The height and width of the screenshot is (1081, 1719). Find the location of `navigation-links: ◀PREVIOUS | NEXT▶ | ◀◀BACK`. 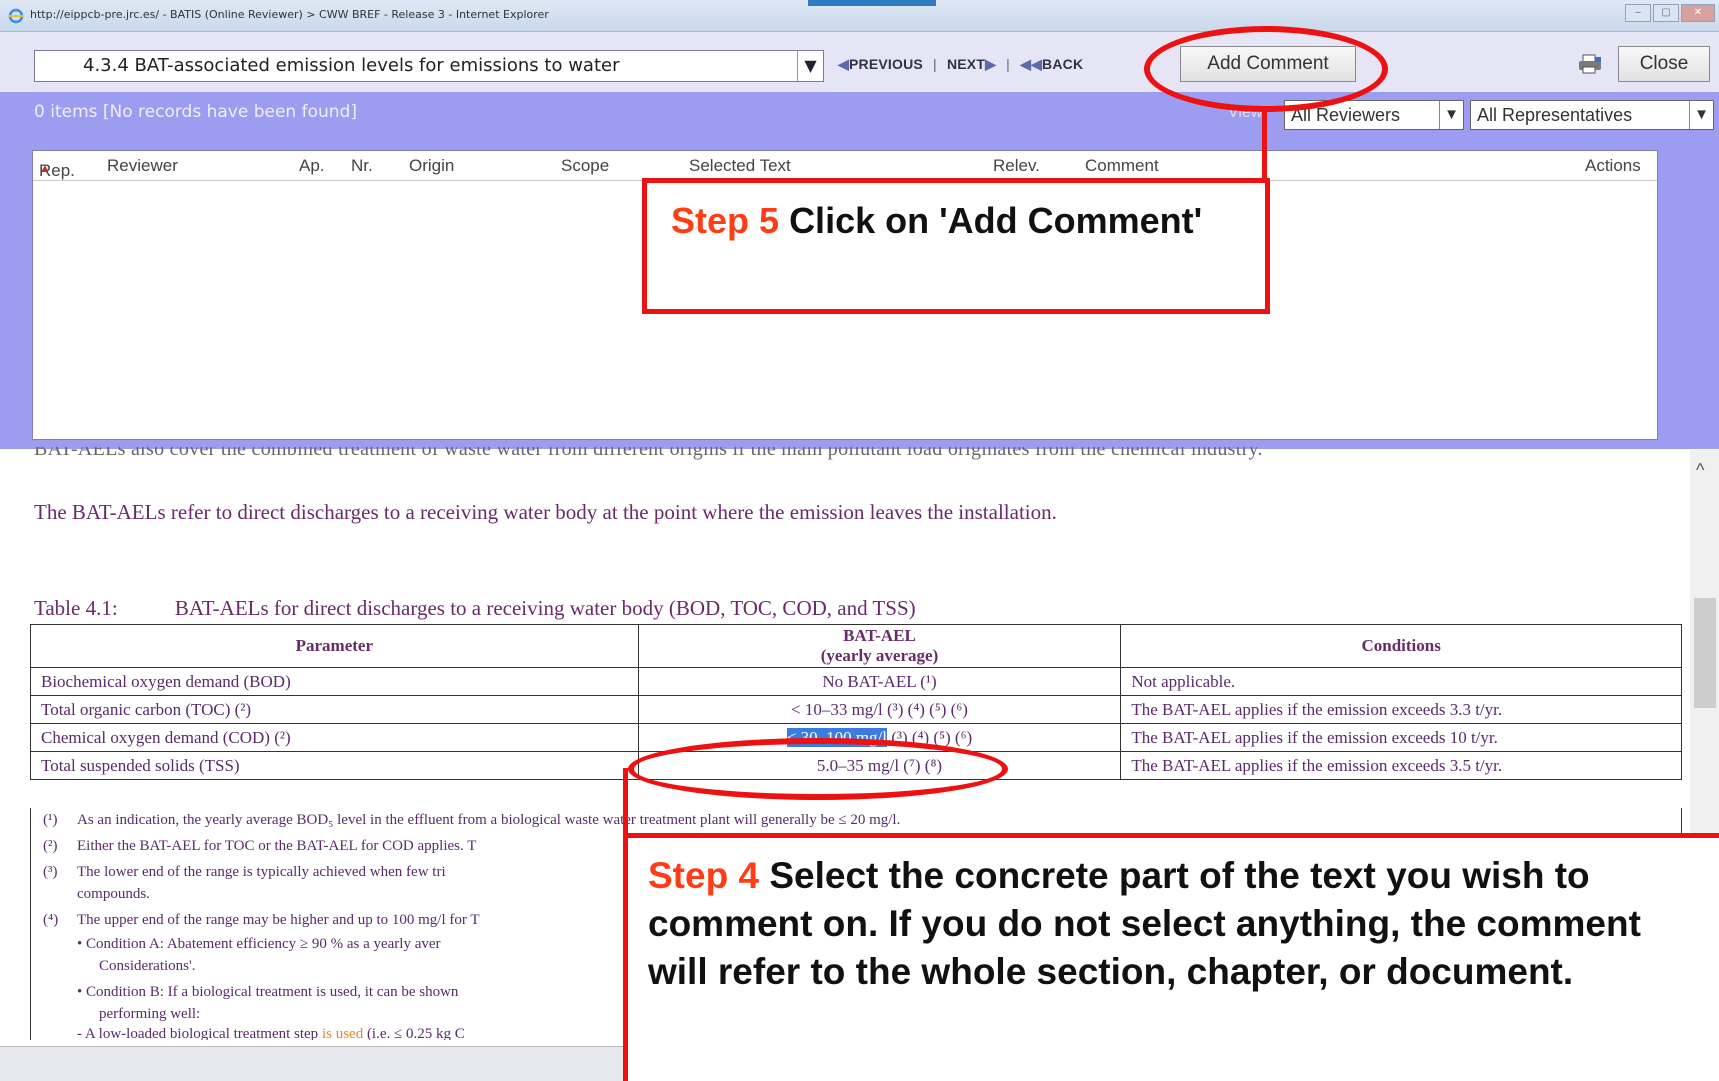

navigation-links: ◀PREVIOUS | NEXT▶ | ◀◀BACK is located at coordinates (960, 64).